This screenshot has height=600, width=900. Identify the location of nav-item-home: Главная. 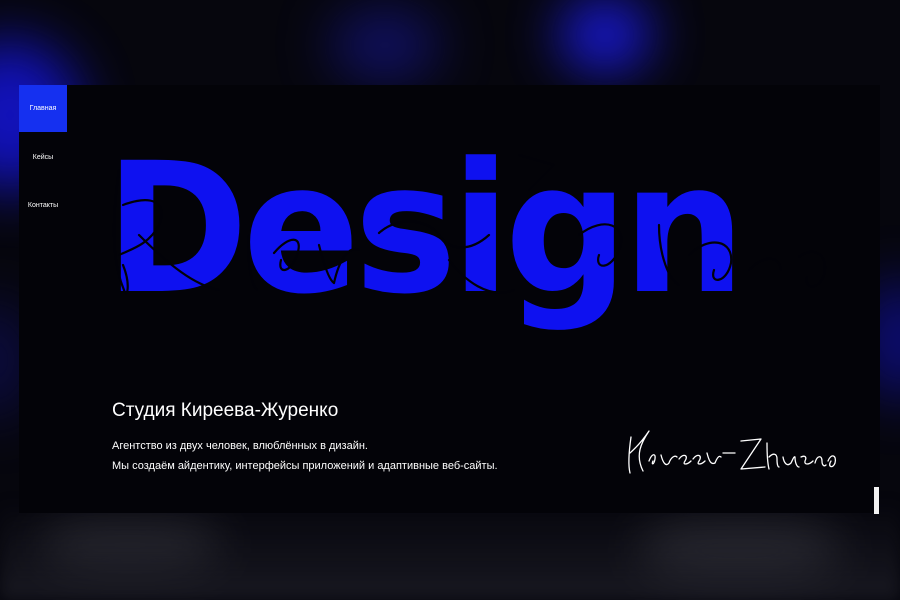
(43, 108).